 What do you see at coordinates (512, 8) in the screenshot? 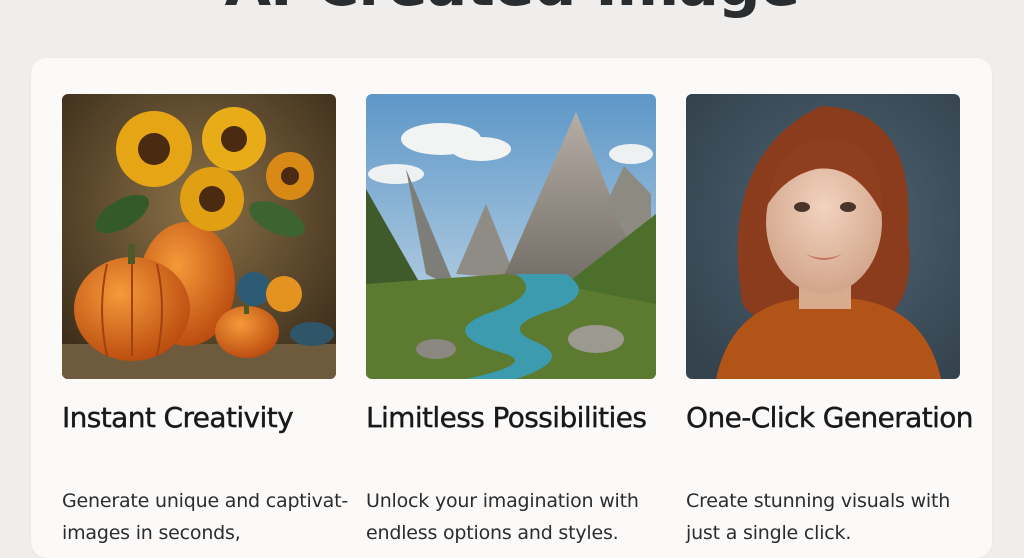
I see `page-title: AI-Created Image` at bounding box center [512, 8].